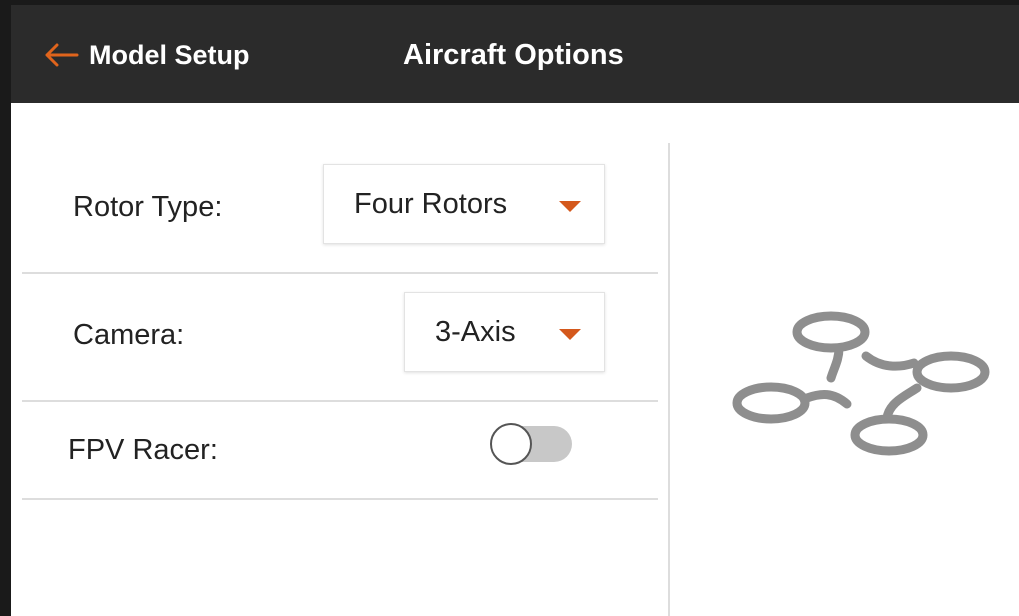  I want to click on page-title: Aircraft Options, so click(513, 55).